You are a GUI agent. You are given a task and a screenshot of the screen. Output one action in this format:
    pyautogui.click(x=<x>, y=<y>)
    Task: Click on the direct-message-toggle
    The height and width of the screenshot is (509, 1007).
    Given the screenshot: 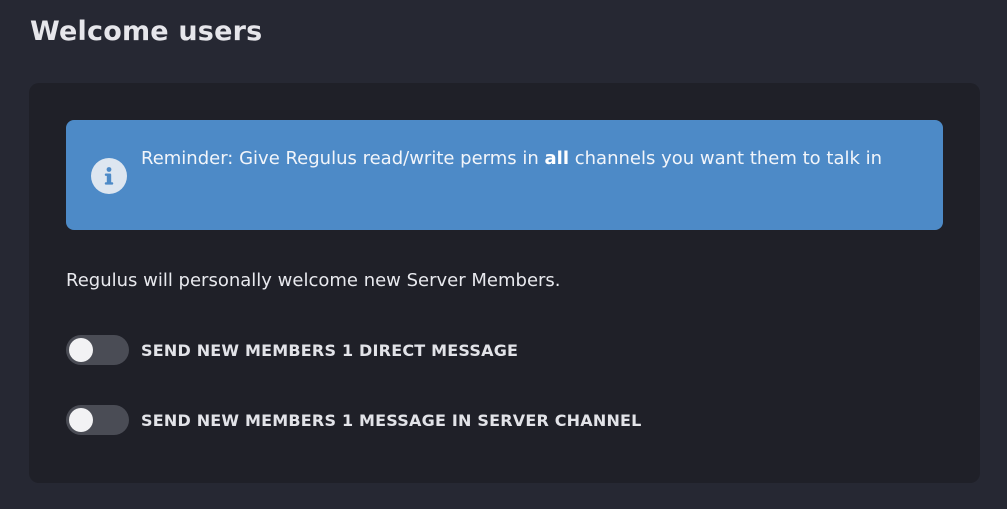 What is the action you would take?
    pyautogui.click(x=97, y=350)
    